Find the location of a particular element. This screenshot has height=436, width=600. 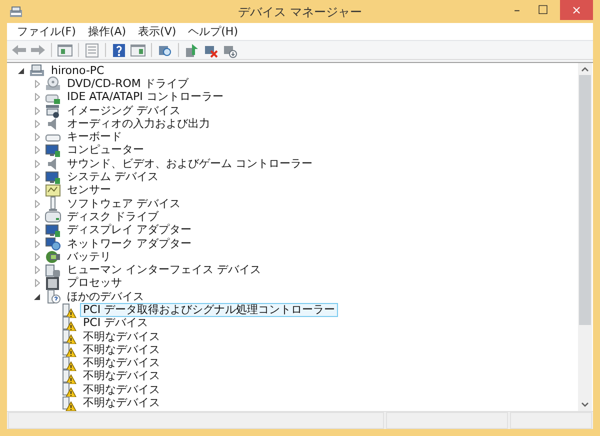

tree-item: ディスプレイ アダプター is located at coordinates (129, 230).